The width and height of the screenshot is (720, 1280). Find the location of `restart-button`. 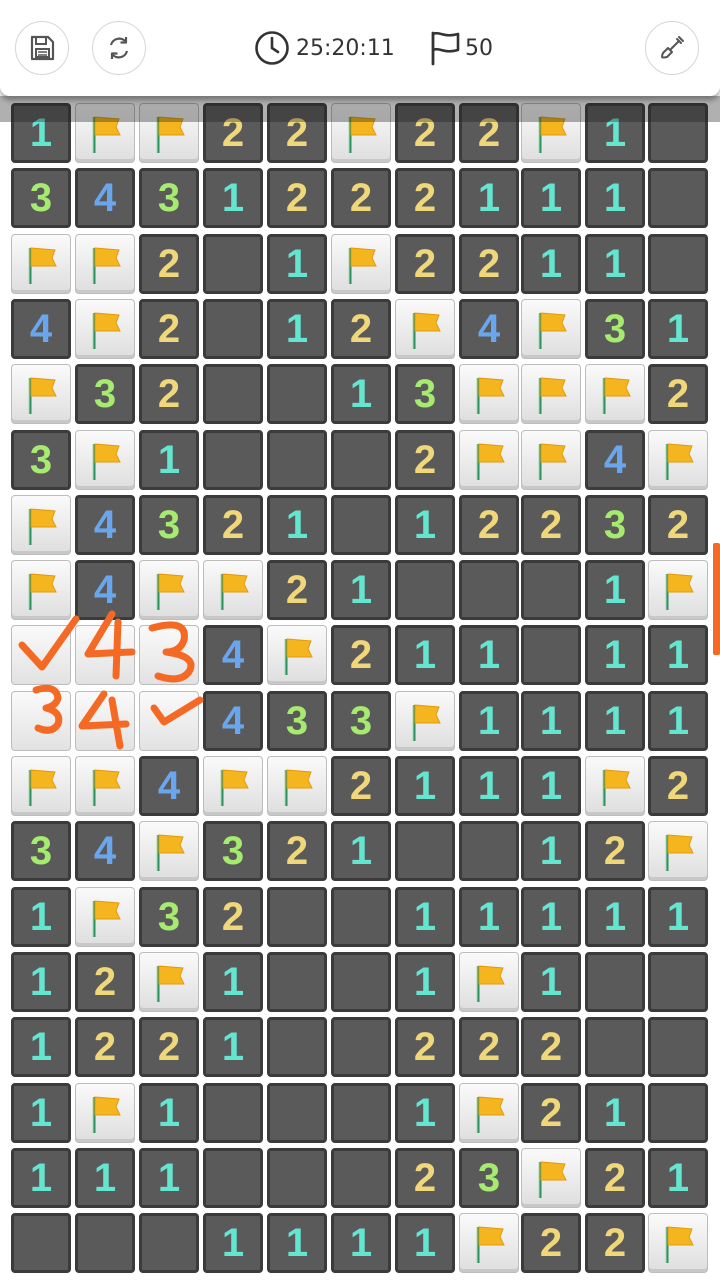

restart-button is located at coordinates (119, 48).